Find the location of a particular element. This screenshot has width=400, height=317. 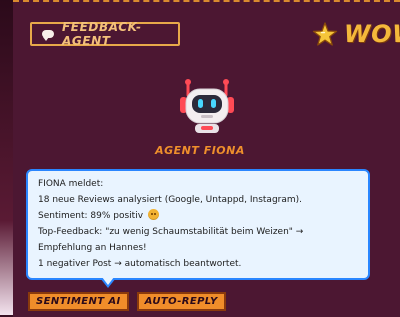

star-icon is located at coordinates (325, 34).